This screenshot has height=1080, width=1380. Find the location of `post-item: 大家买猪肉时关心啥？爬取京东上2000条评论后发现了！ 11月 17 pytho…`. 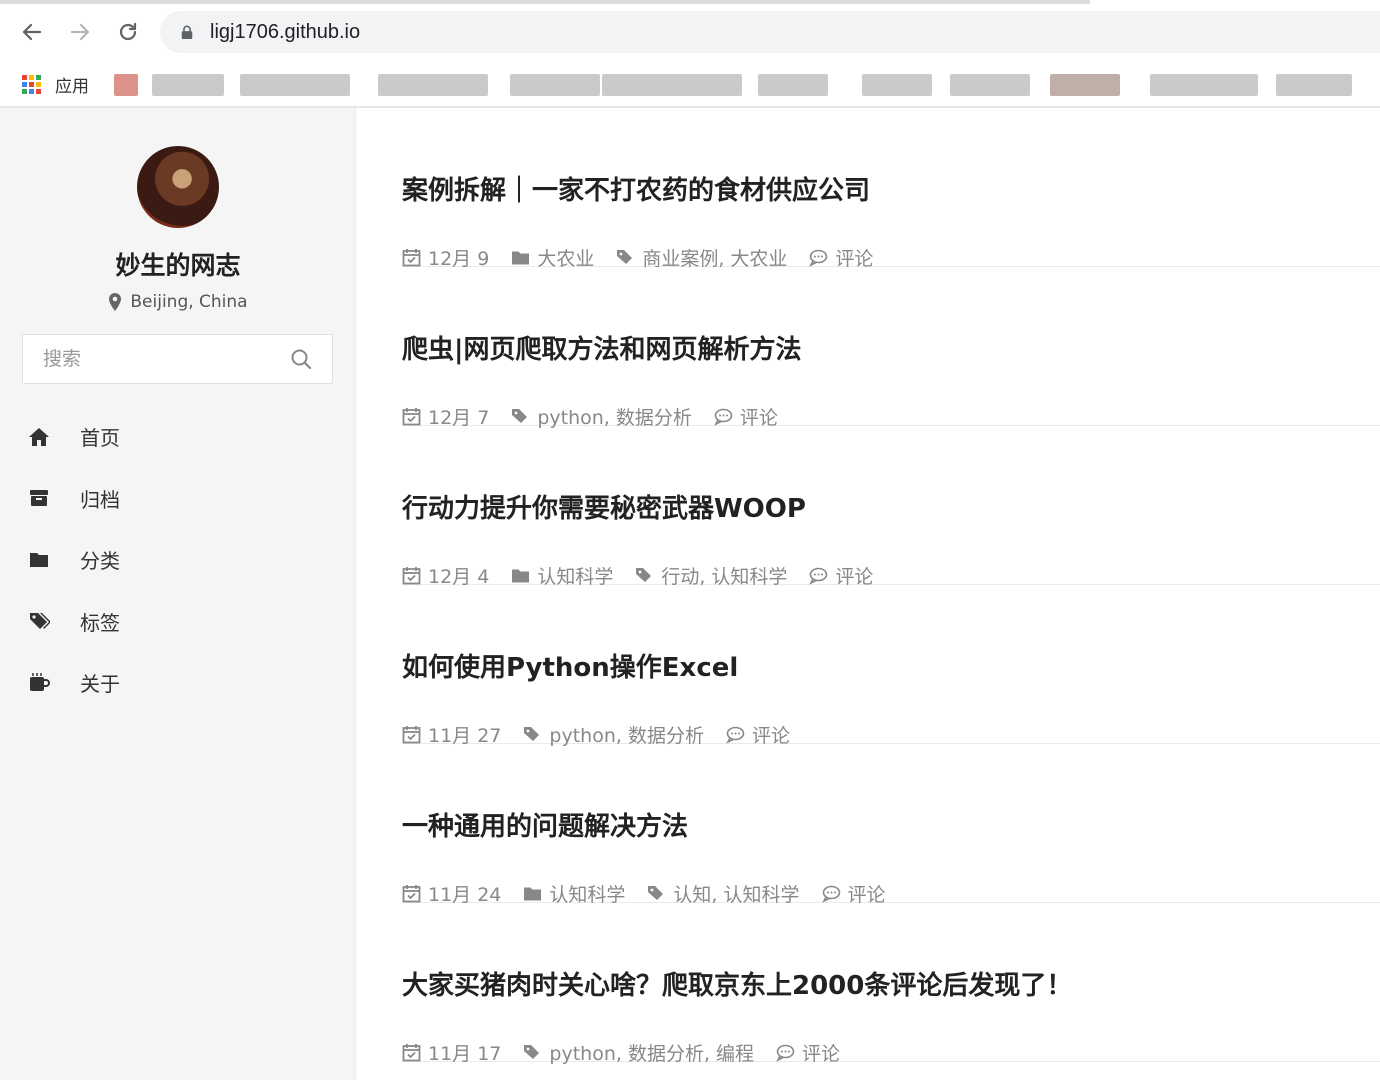

post-item: 大家买猪肉时关心啥？爬取京东上2000条评论后发现了！ 11月 17 pytho… is located at coordinates (891, 984).